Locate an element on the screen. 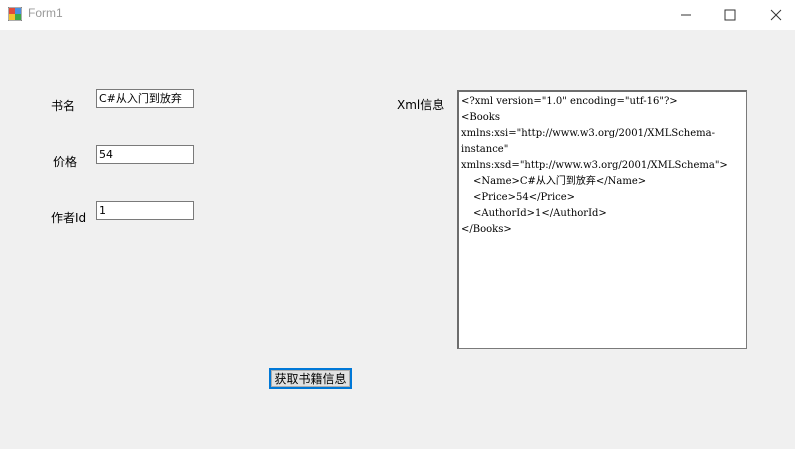  book-name-label: 书名 is located at coordinates (63, 106).